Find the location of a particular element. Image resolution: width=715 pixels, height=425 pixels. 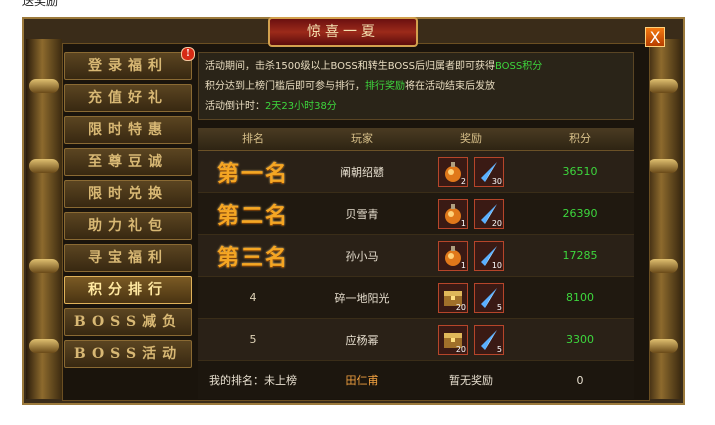

reward-item: 30 is located at coordinates (489, 171).